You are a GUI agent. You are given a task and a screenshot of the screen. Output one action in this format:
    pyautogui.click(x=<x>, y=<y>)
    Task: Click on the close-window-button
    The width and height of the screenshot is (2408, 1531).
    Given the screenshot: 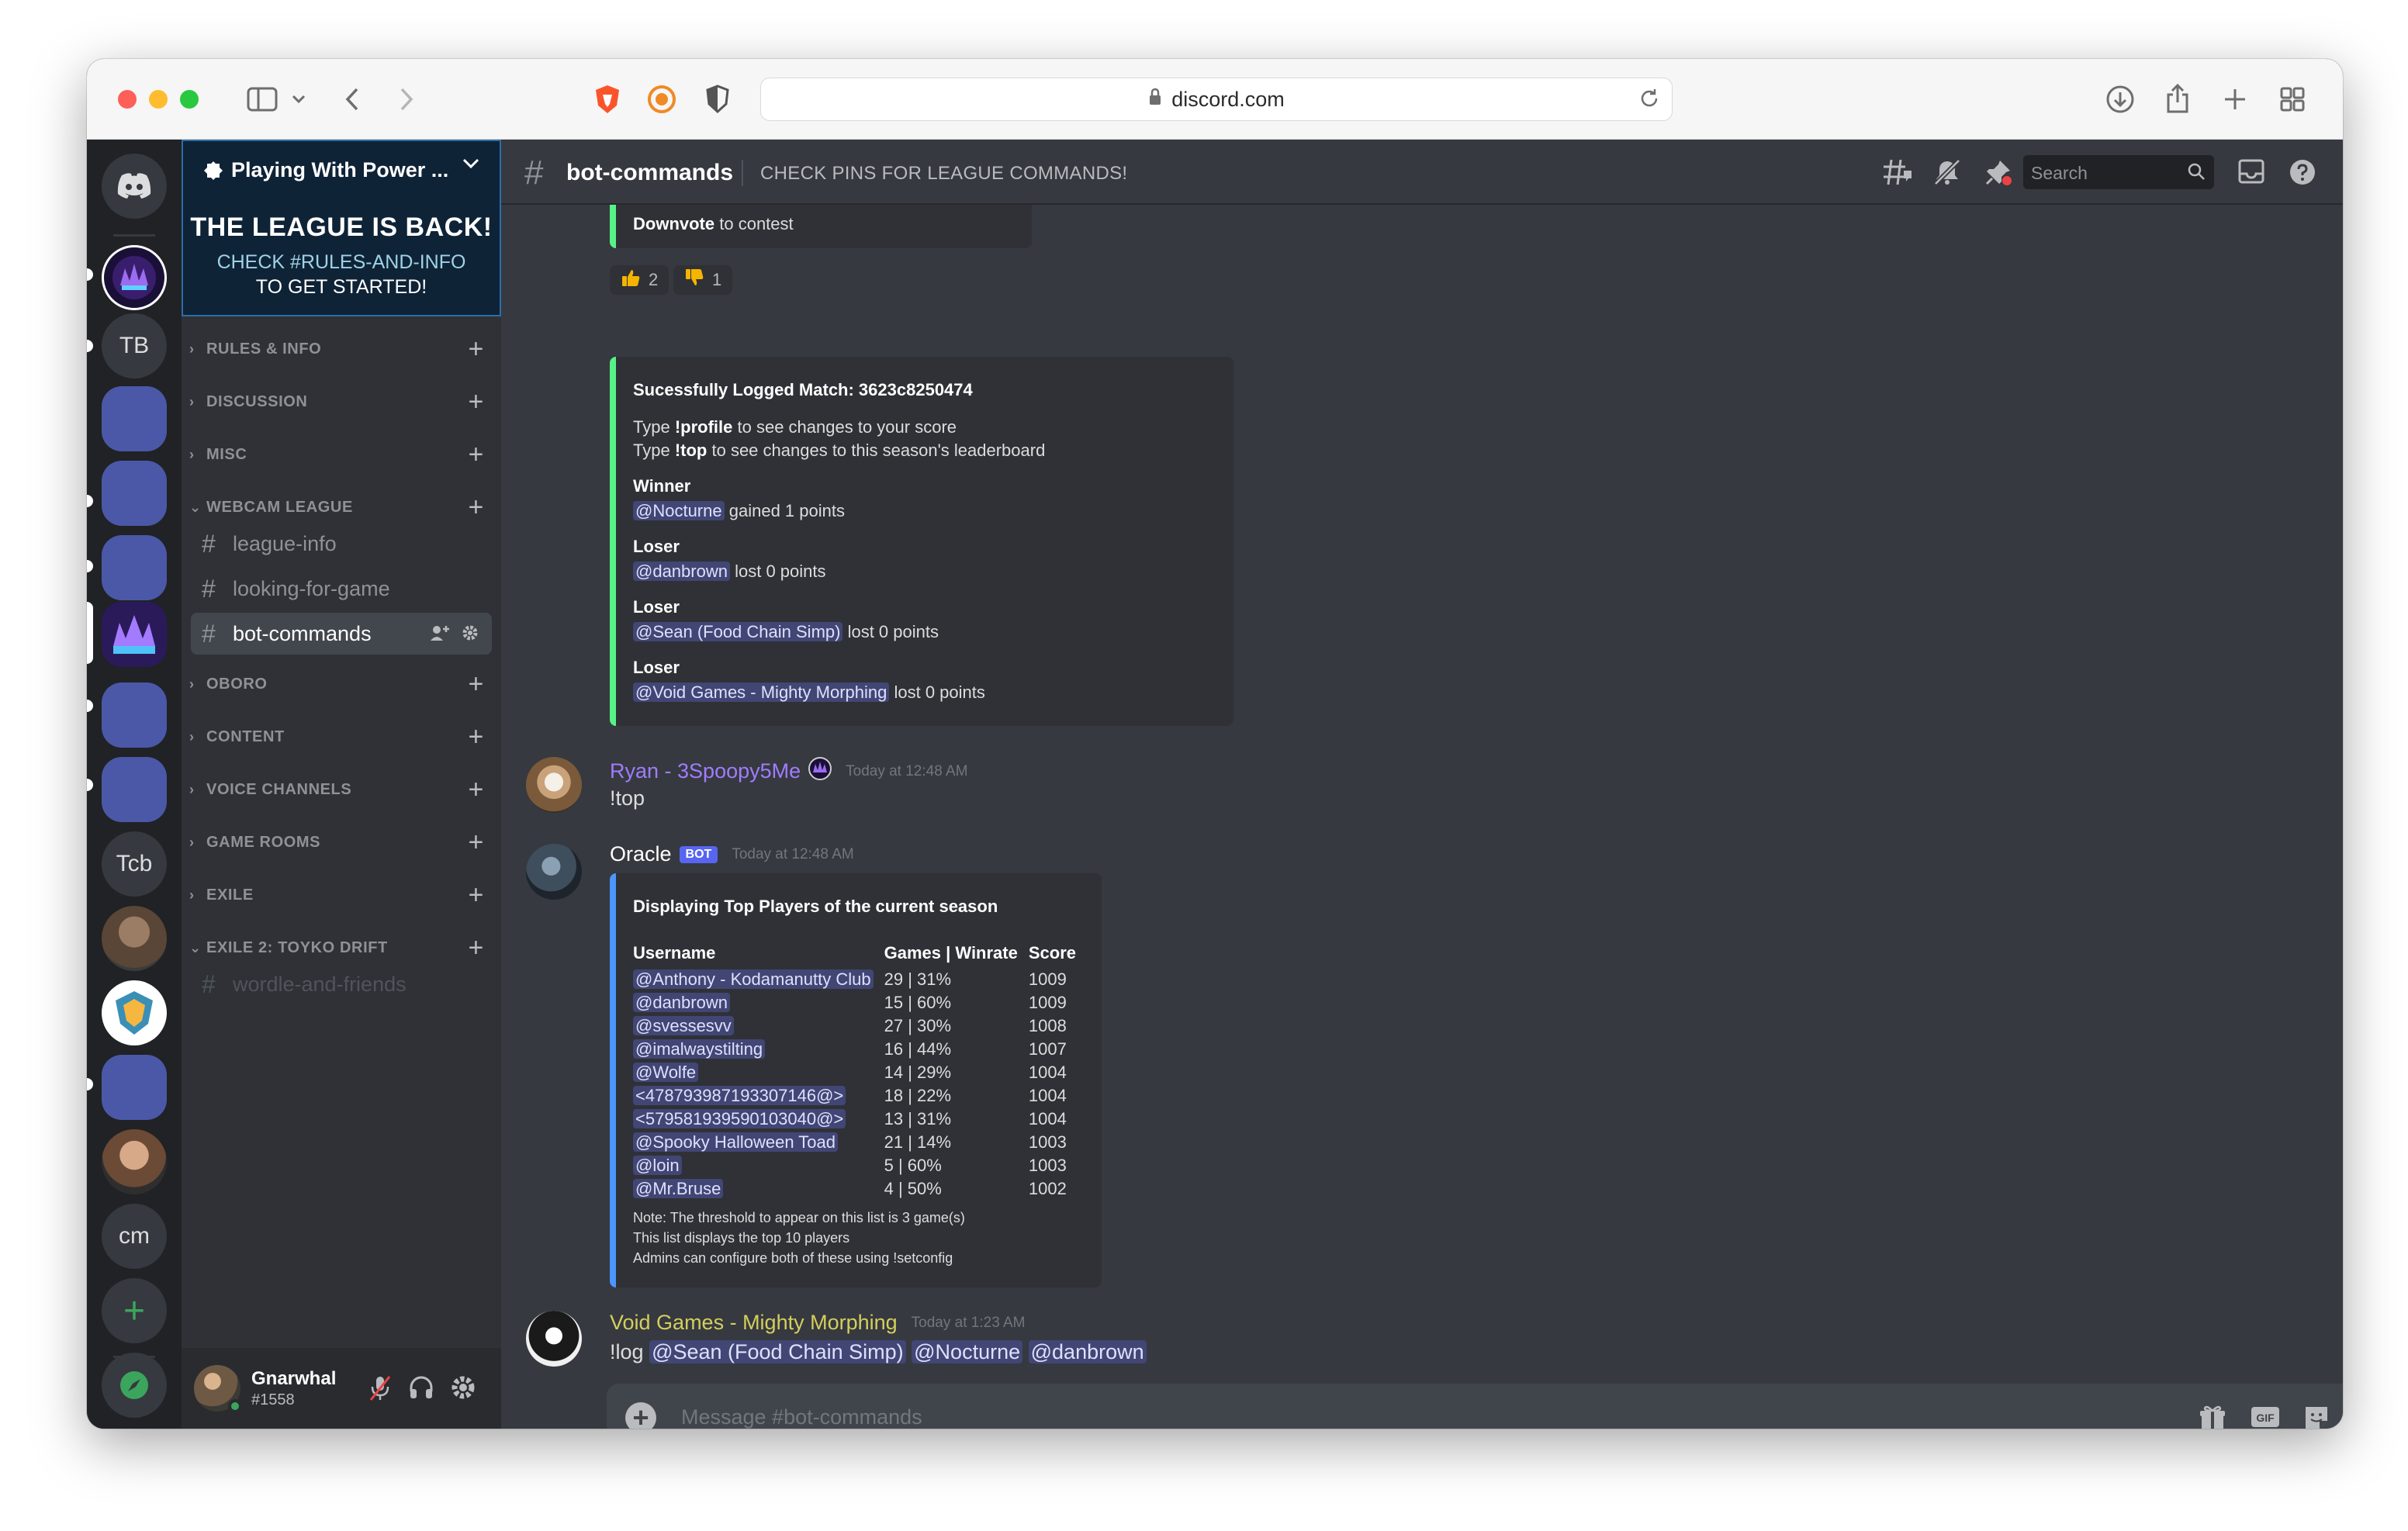 What is the action you would take?
    pyautogui.click(x=128, y=99)
    